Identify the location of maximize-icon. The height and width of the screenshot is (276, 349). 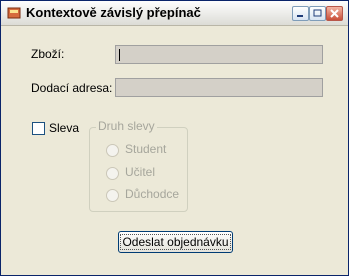
(317, 13).